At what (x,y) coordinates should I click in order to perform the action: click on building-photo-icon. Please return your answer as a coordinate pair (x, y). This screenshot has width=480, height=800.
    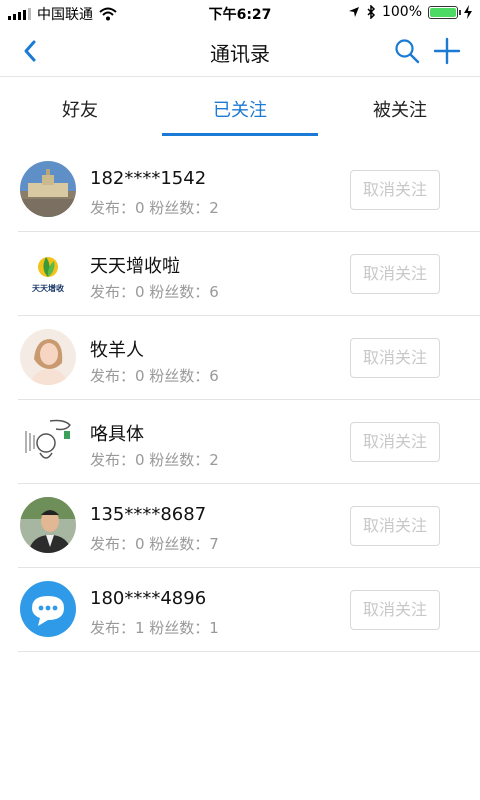
    Looking at the image, I should click on (48, 189).